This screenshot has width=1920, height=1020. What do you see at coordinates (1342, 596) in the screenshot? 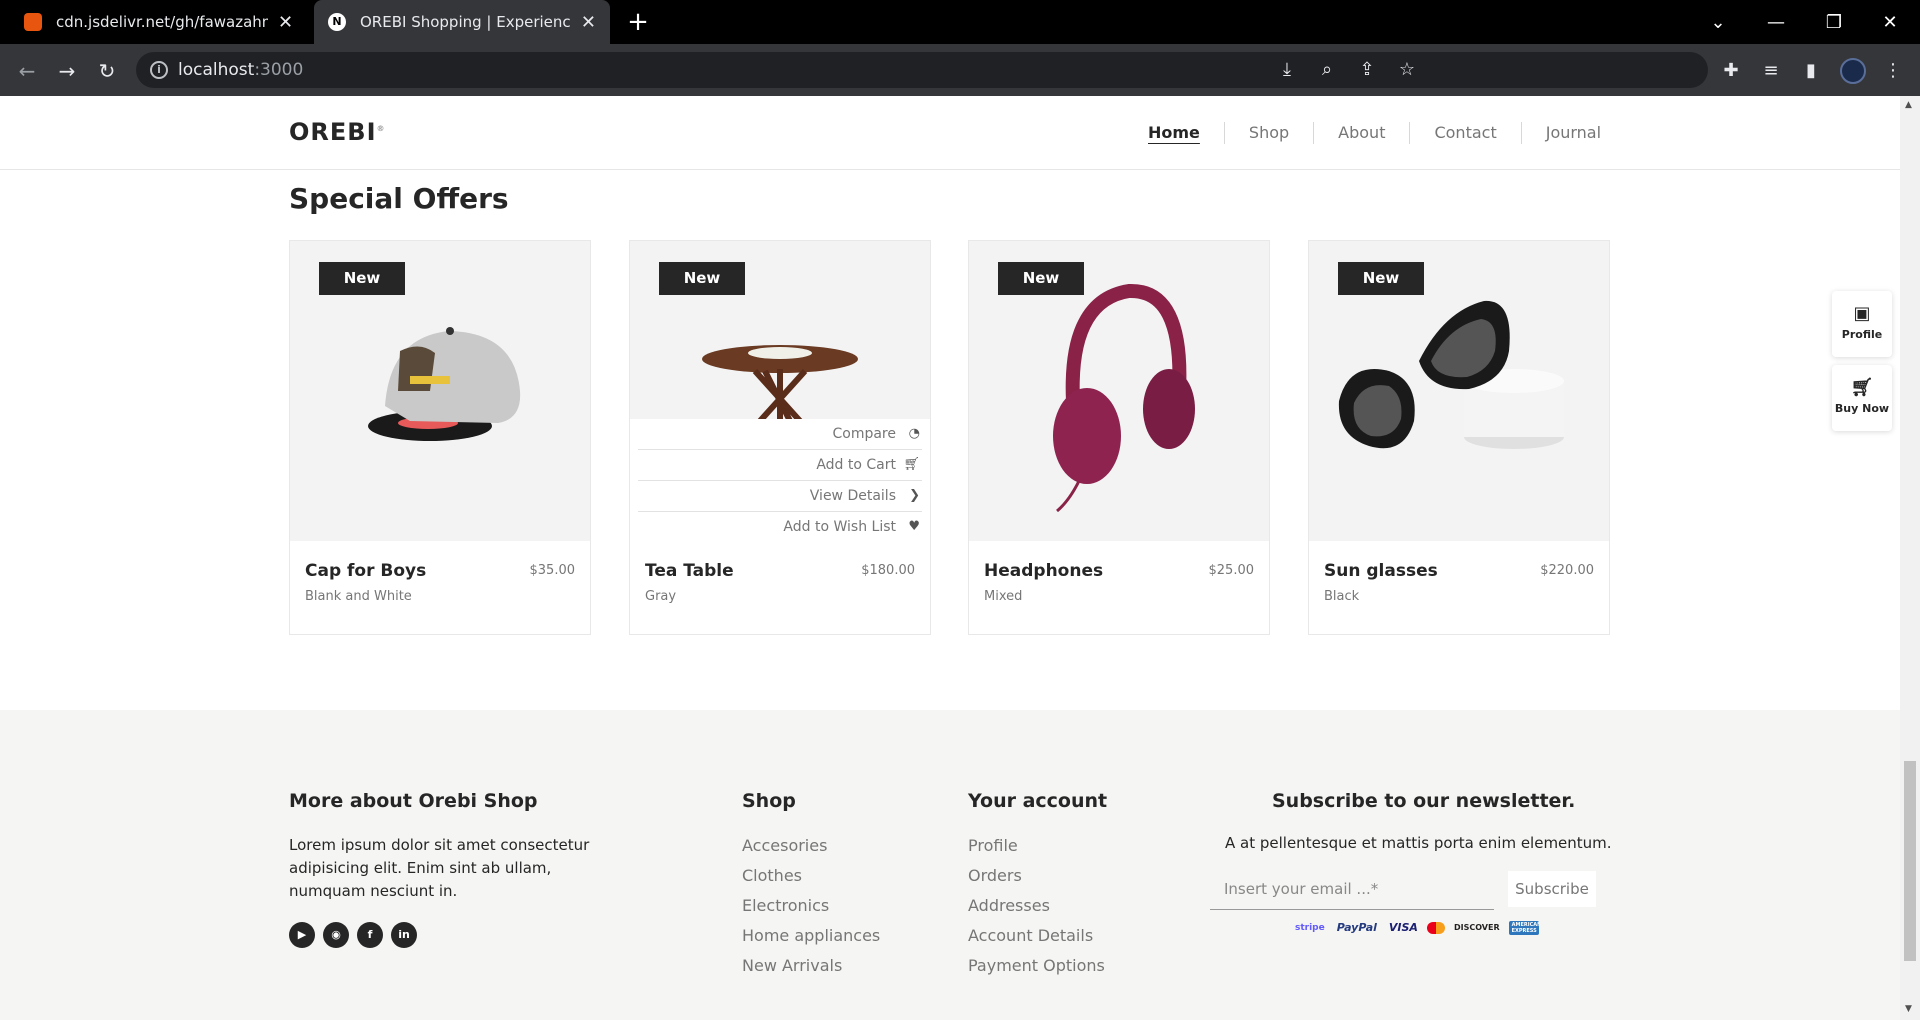
I see `product-color: Black` at bounding box center [1342, 596].